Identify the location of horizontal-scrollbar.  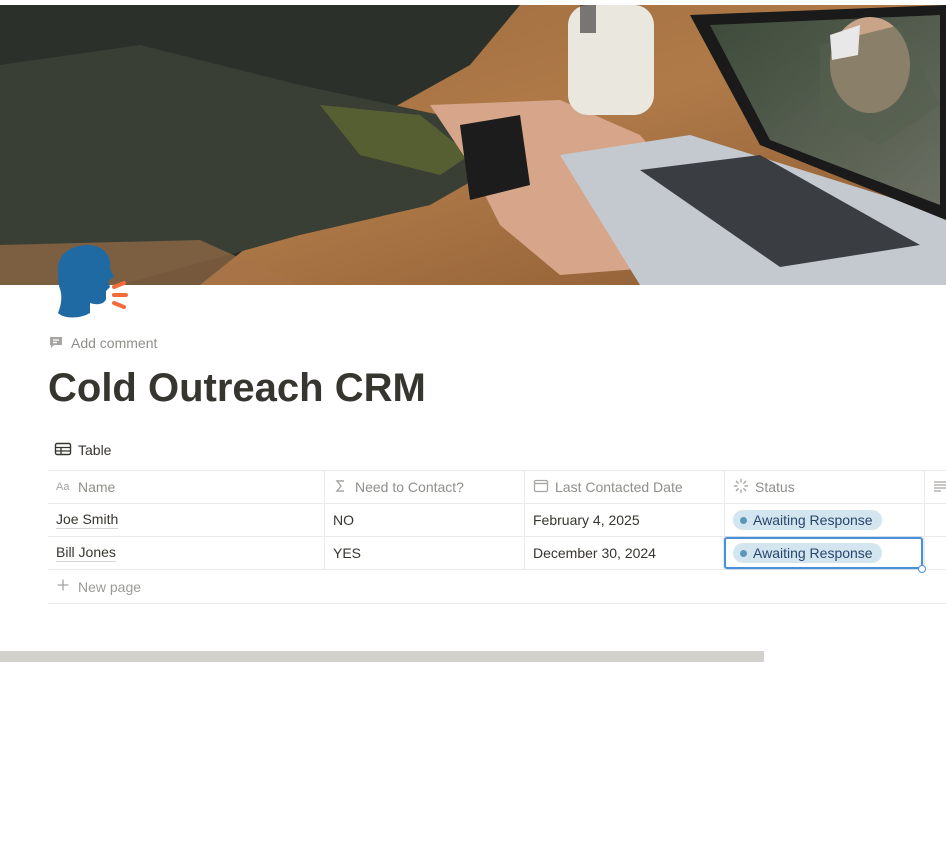
(382, 656).